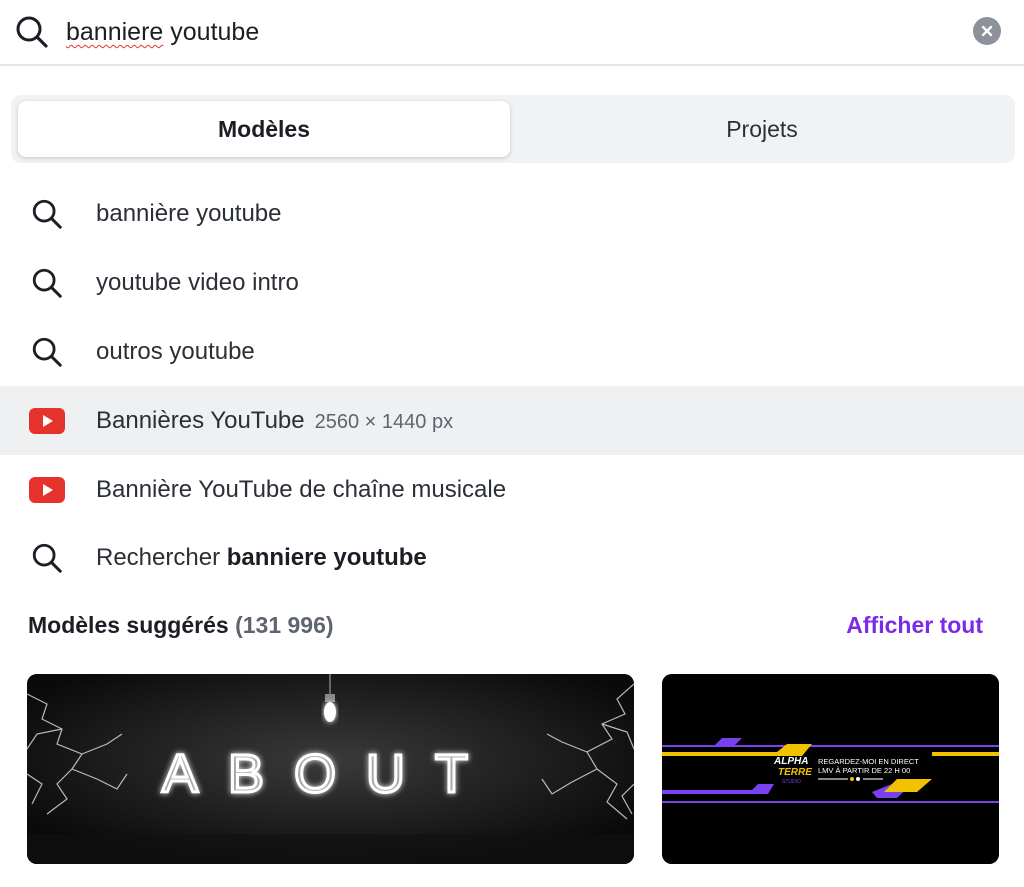 The width and height of the screenshot is (1024, 887). I want to click on suggestion-label: Bannières YouTube 2560 × 1440 px, so click(274, 421).